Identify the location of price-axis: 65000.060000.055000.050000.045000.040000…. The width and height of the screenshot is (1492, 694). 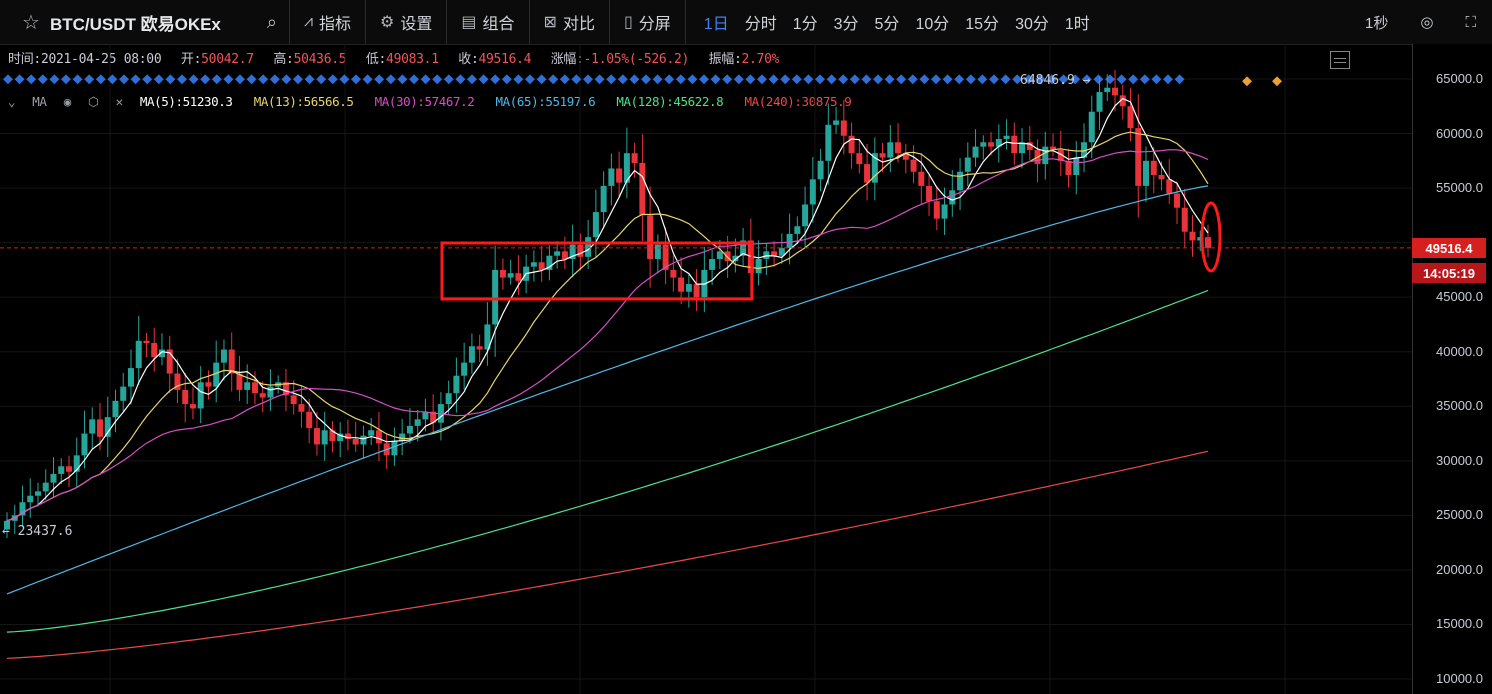
(1452, 369).